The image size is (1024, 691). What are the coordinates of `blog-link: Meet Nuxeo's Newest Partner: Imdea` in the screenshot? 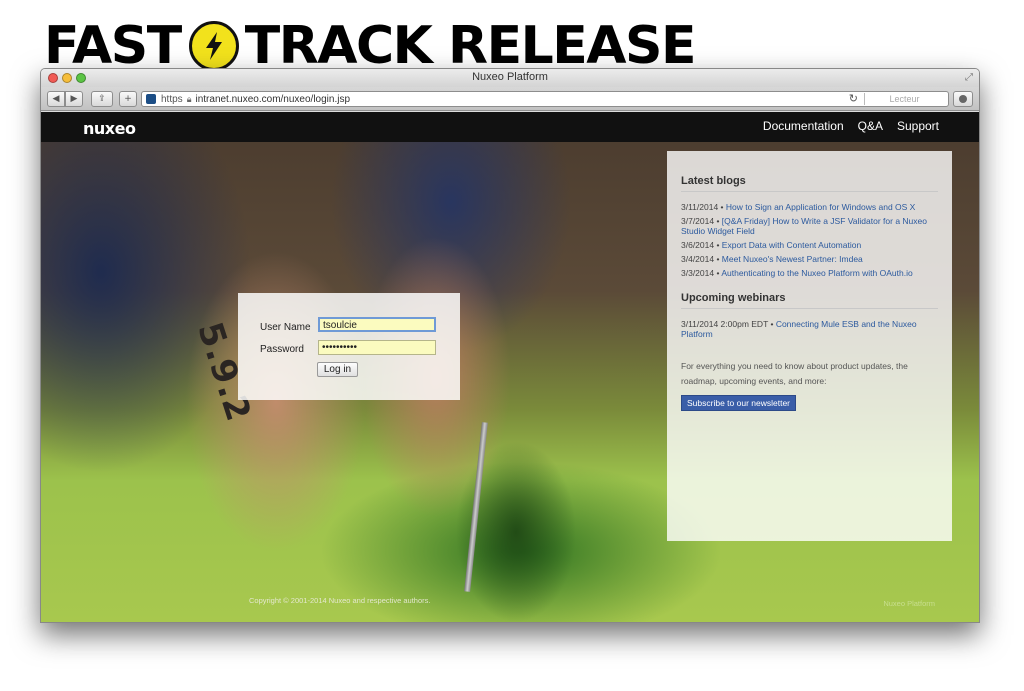 It's located at (792, 259).